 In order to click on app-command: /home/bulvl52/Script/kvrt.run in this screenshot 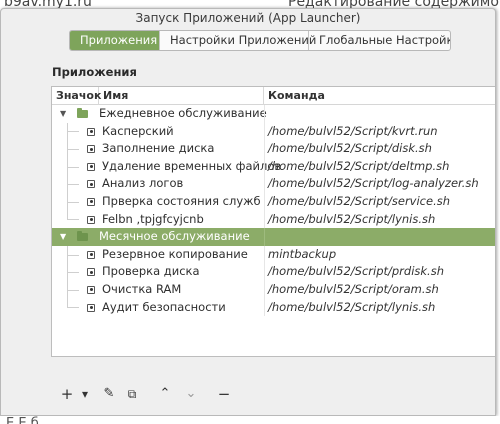, I will do `click(353, 130)`.